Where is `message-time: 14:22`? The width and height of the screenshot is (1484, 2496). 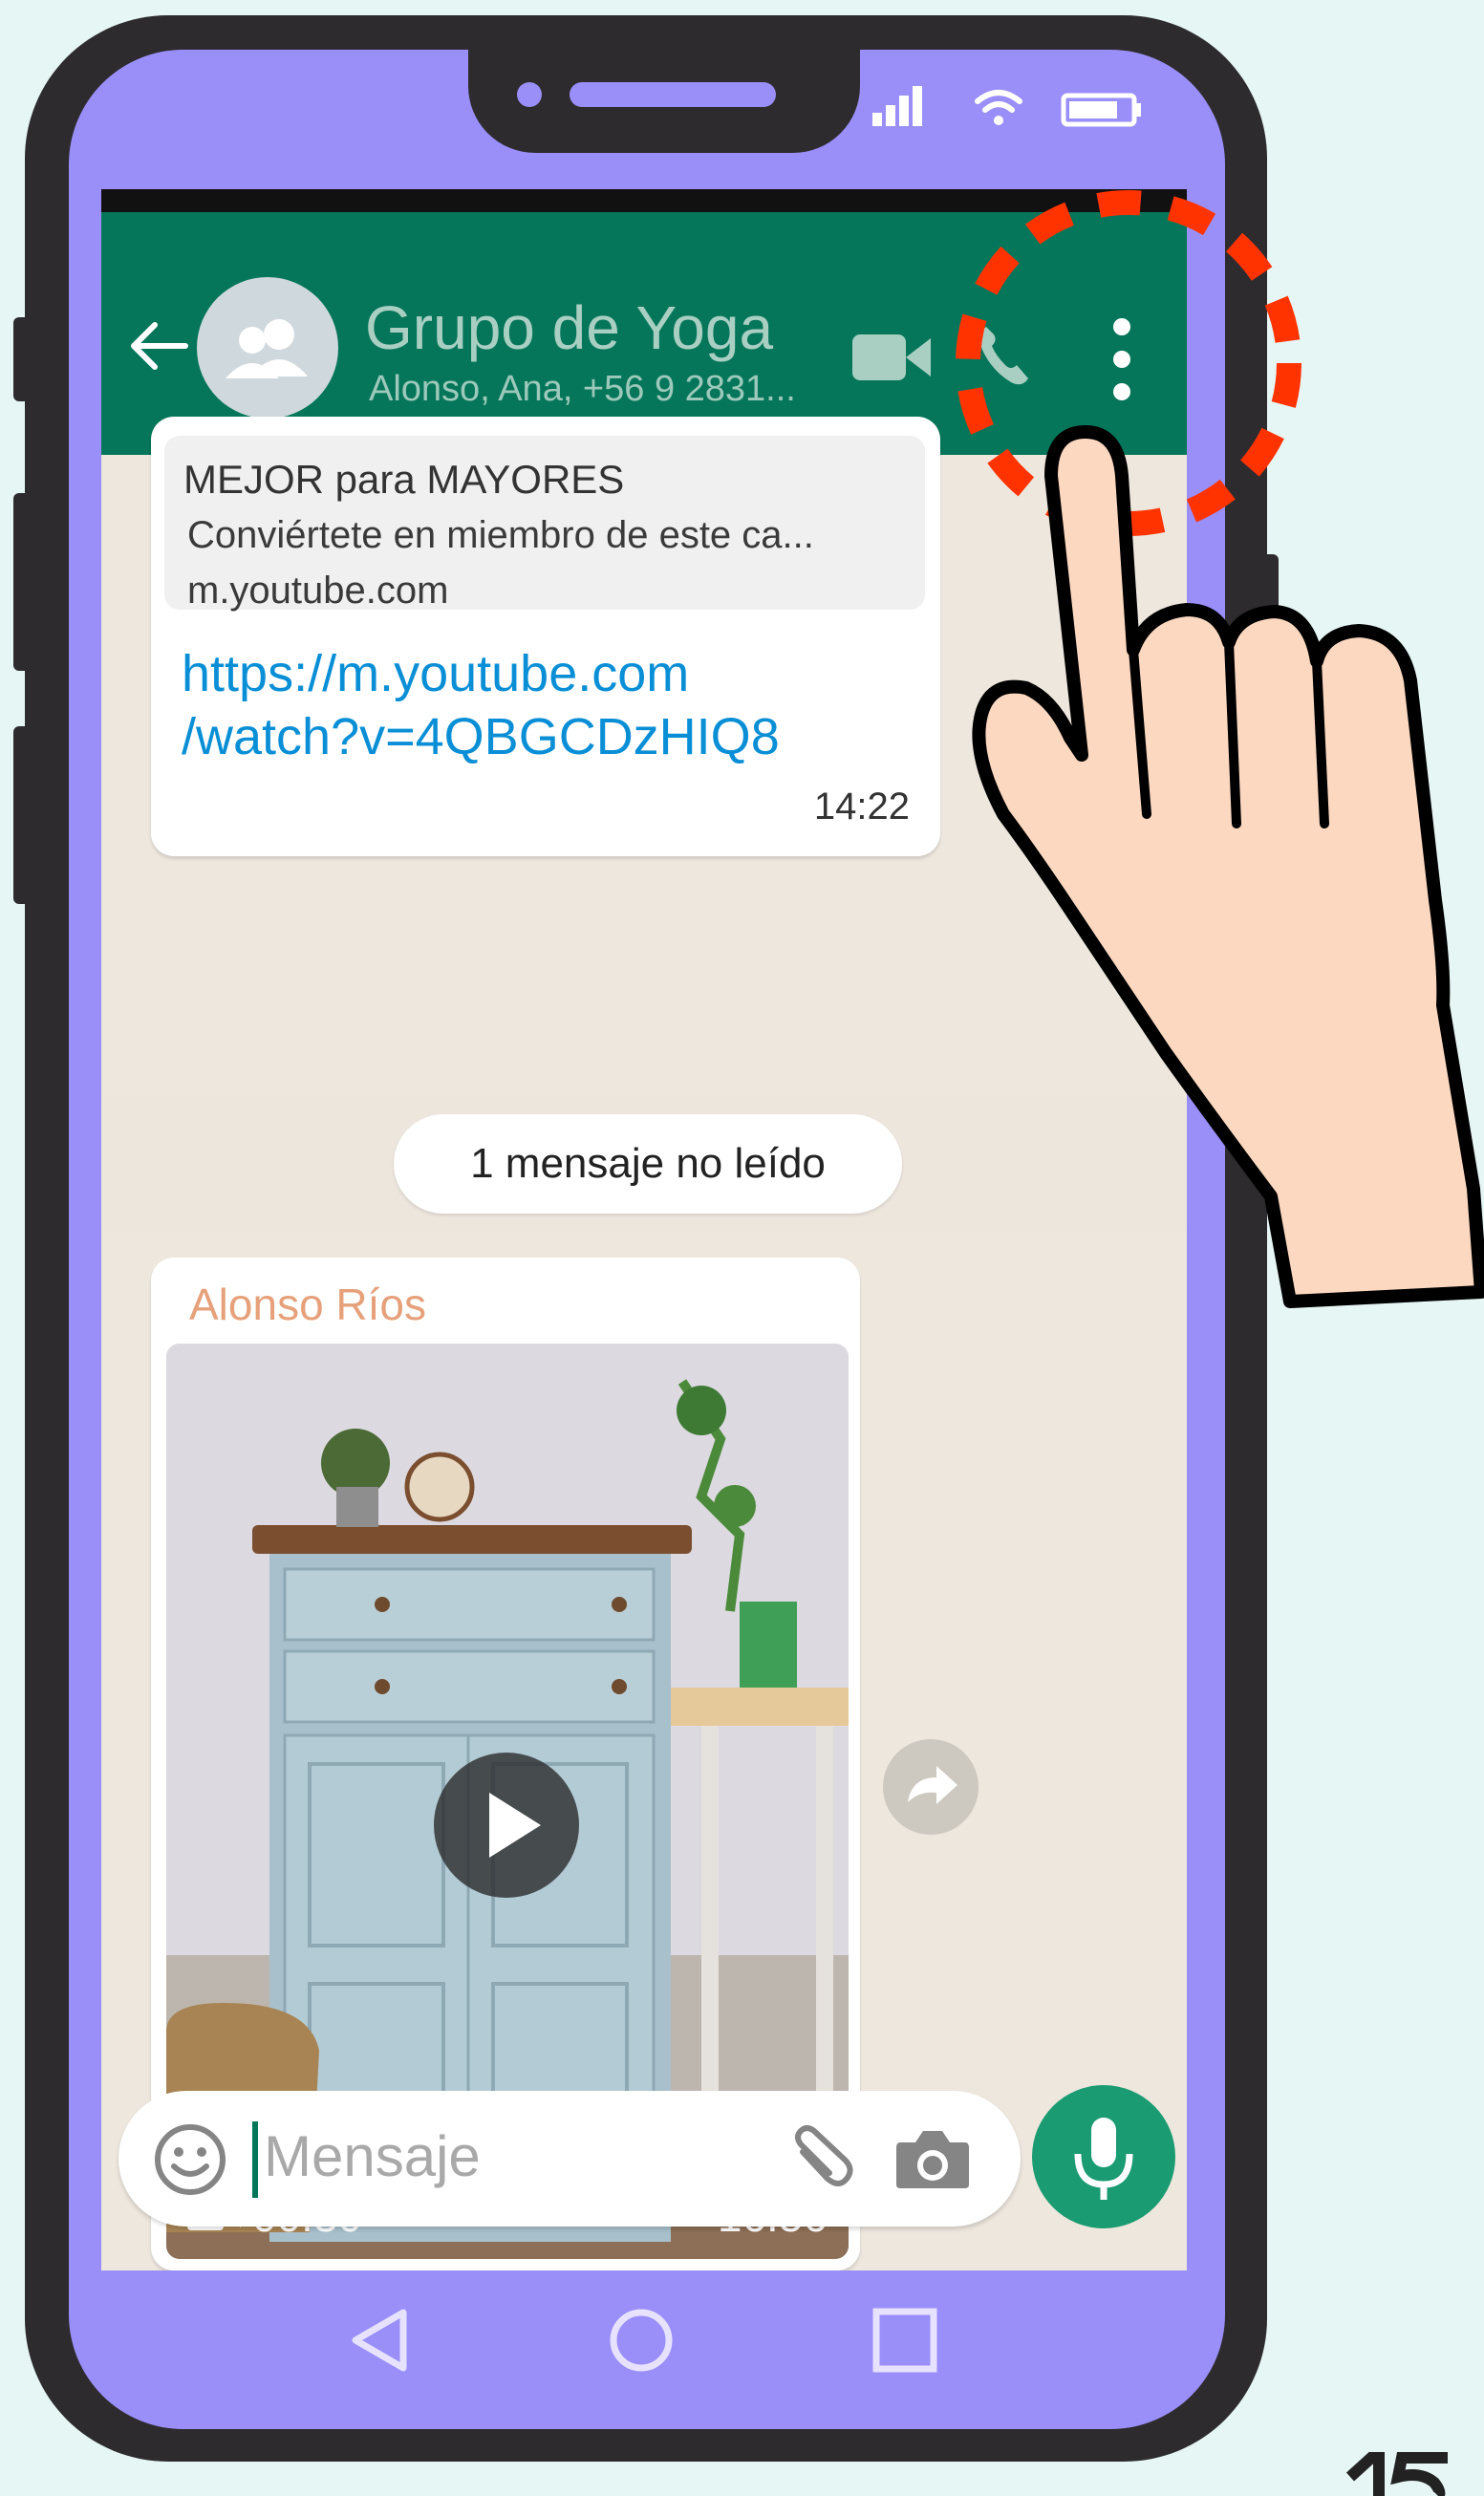
message-time: 14:22 is located at coordinates (862, 806).